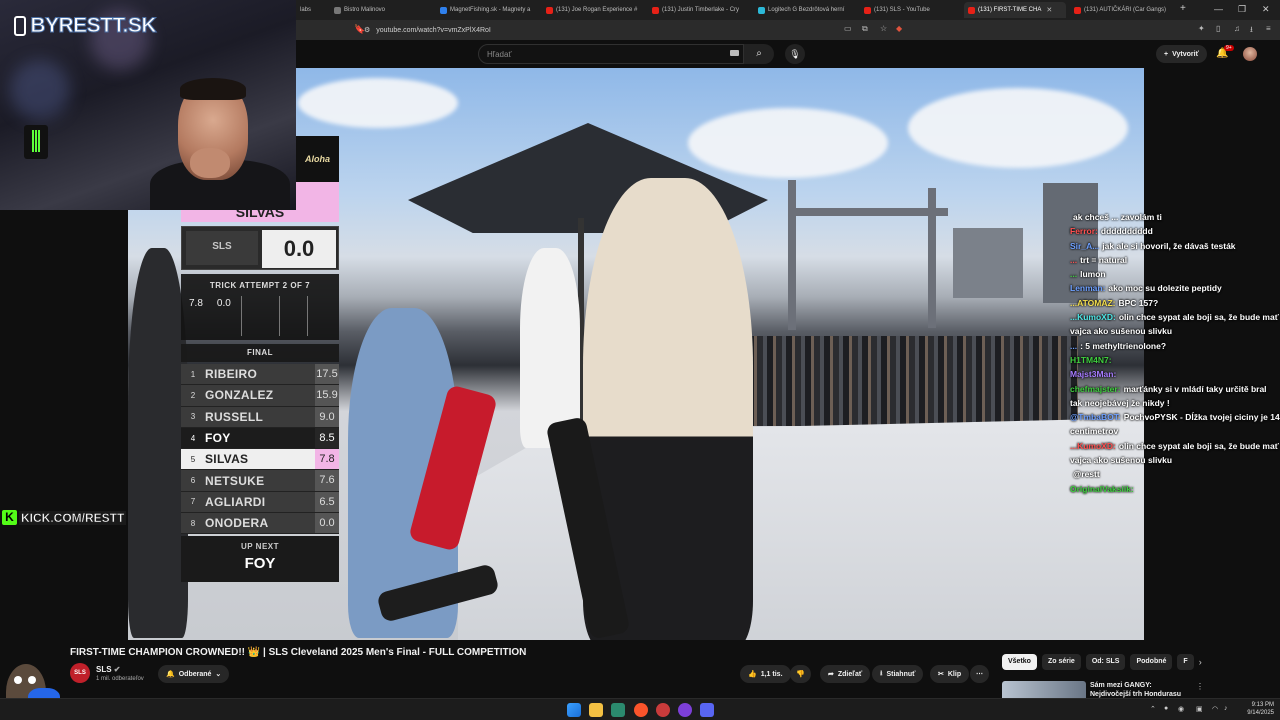  I want to click on star-icon: ☆, so click(883, 28).